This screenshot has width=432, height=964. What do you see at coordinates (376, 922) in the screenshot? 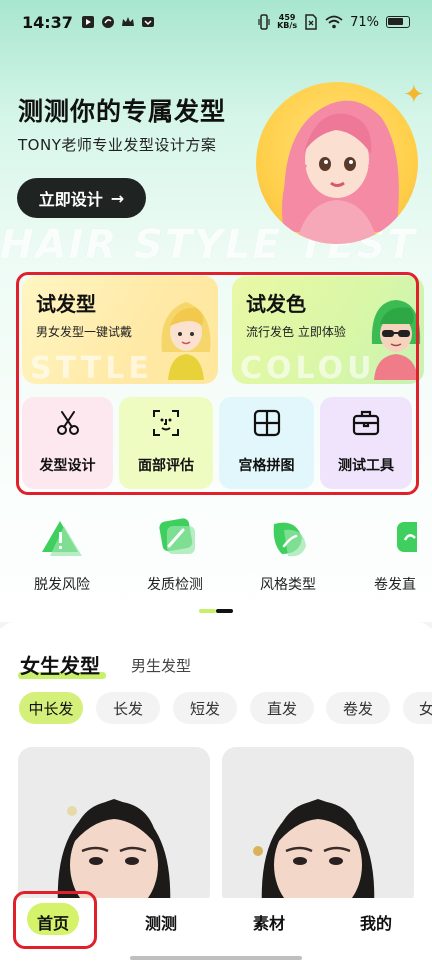
I see `nav-profile: 我的` at bounding box center [376, 922].